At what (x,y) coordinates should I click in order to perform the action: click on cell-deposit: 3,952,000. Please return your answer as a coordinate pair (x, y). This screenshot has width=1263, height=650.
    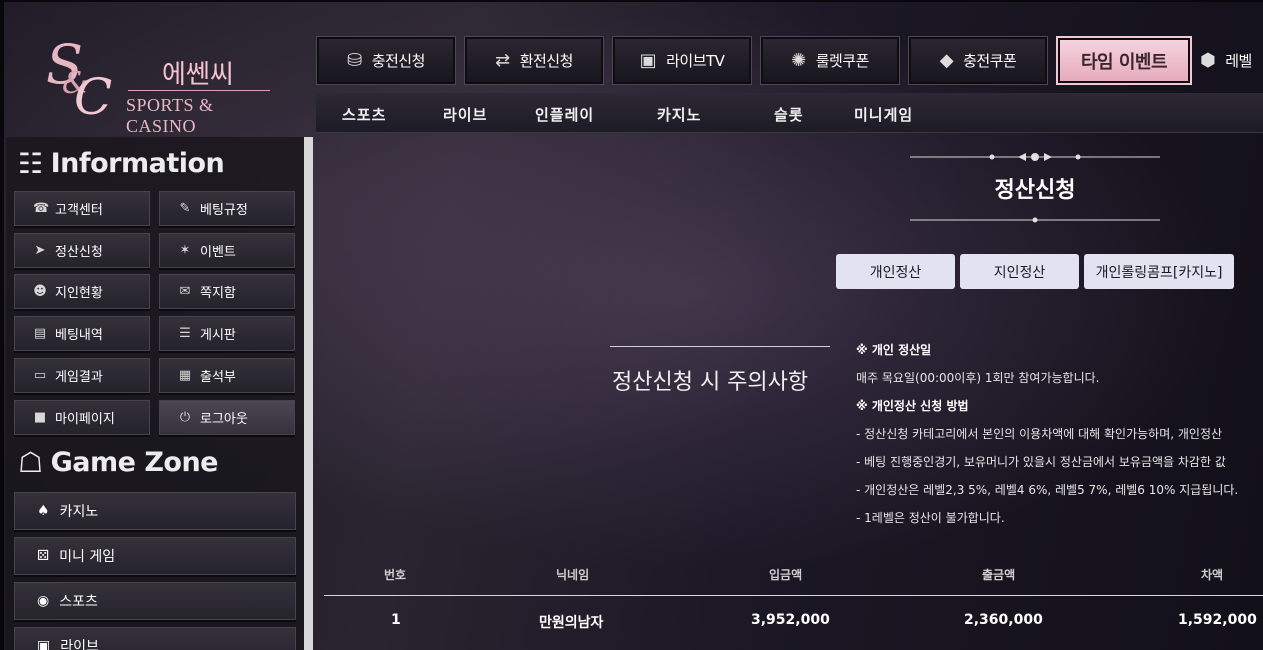
    Looking at the image, I should click on (790, 620).